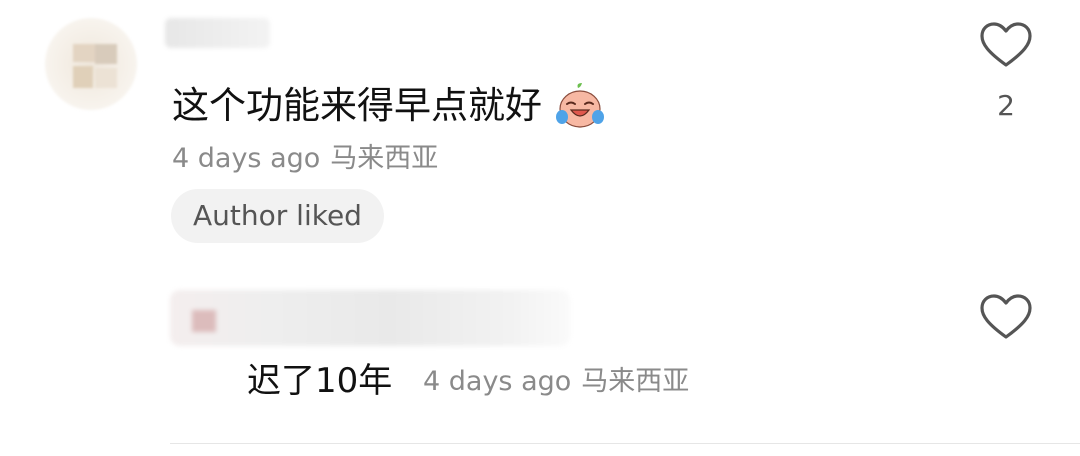 Image resolution: width=1080 pixels, height=456 pixels. I want to click on comment-body: 这个功能来得早点就好, so click(388, 106).